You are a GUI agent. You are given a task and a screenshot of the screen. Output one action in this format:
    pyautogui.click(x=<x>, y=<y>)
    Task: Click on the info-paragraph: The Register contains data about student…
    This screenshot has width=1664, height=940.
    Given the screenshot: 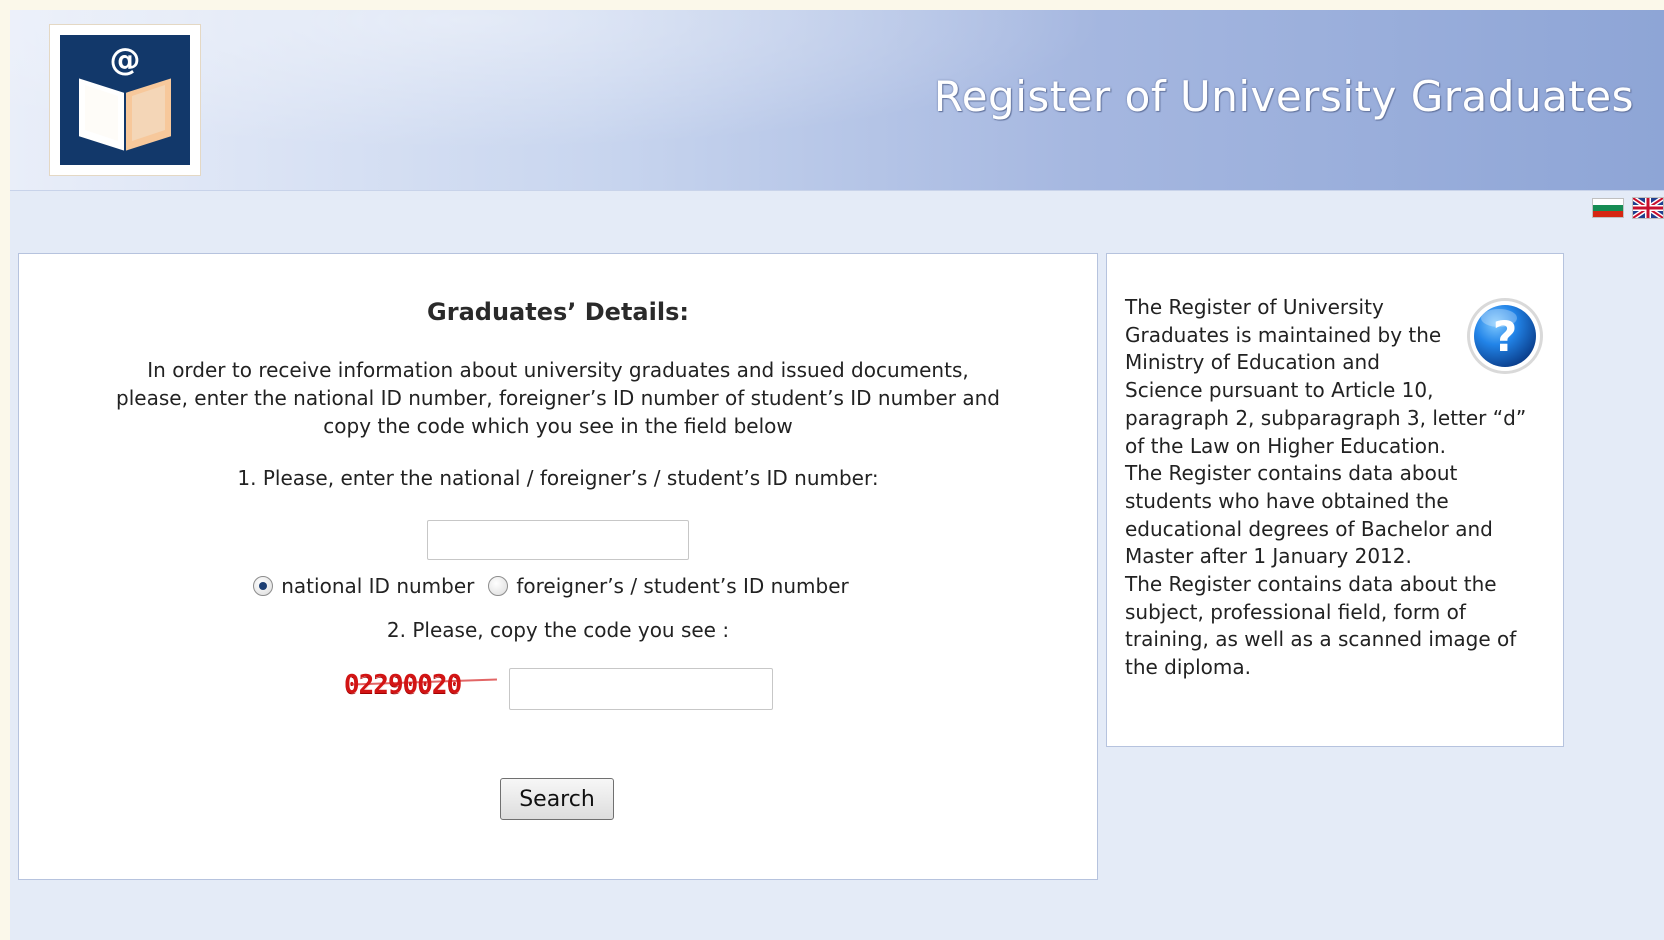 What is the action you would take?
    pyautogui.click(x=1309, y=515)
    